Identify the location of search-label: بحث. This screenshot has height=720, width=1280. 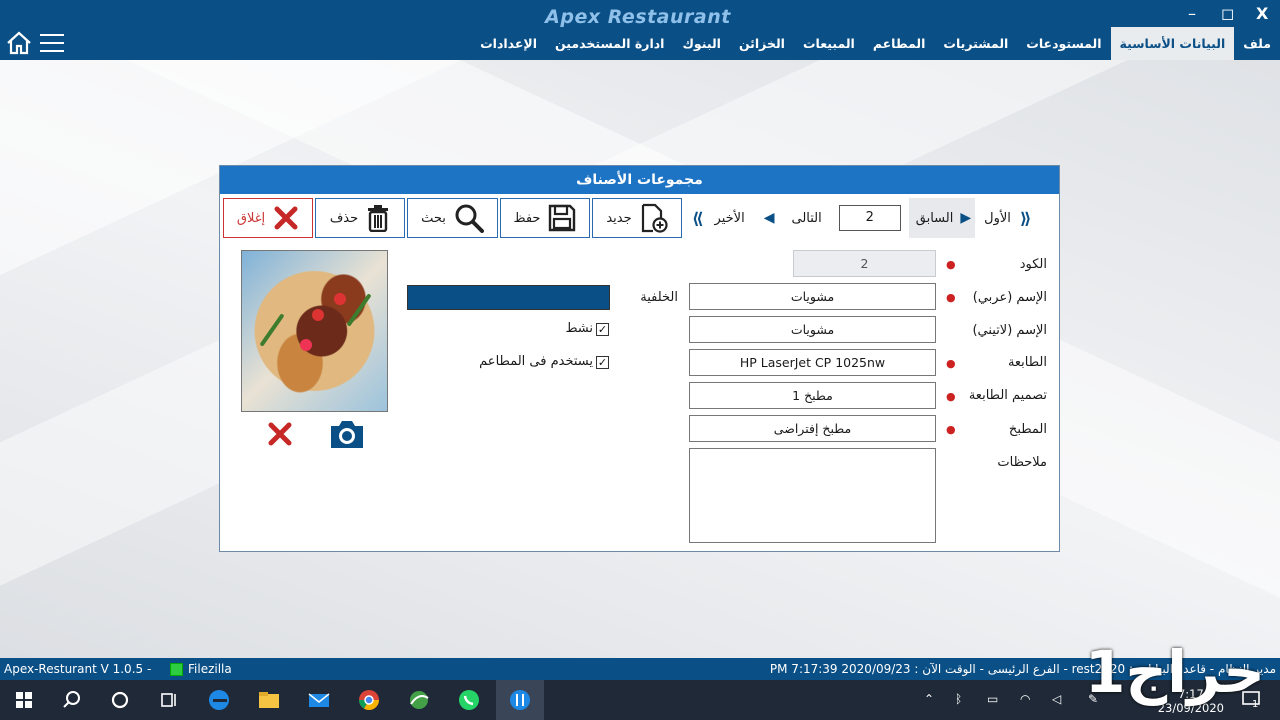
(433, 218).